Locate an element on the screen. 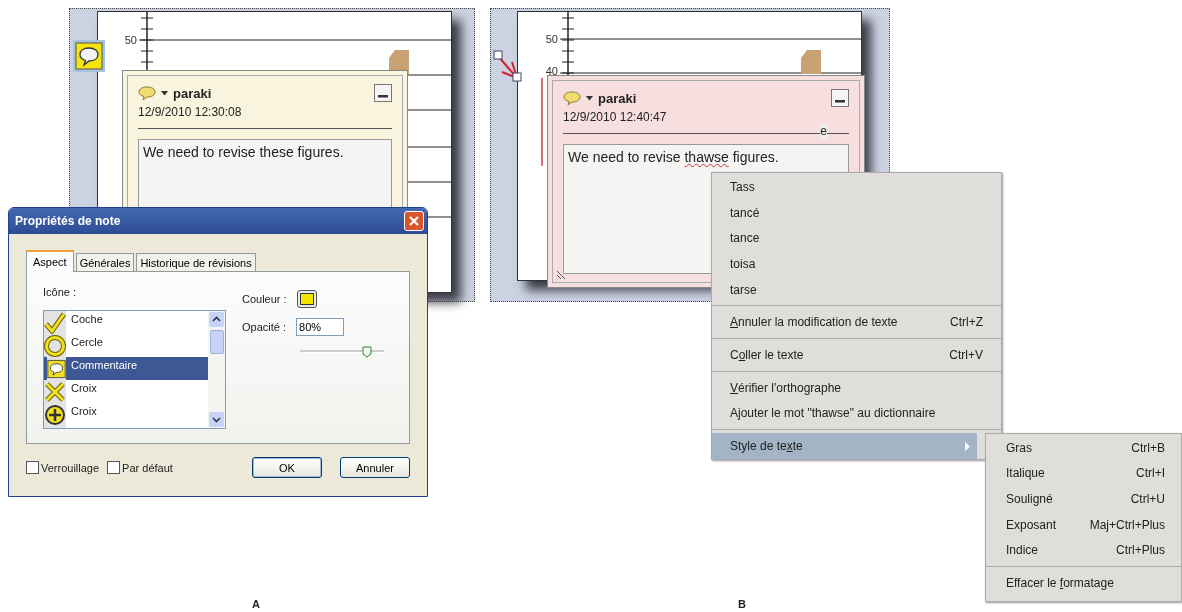  ok-button: OK is located at coordinates (287, 467).